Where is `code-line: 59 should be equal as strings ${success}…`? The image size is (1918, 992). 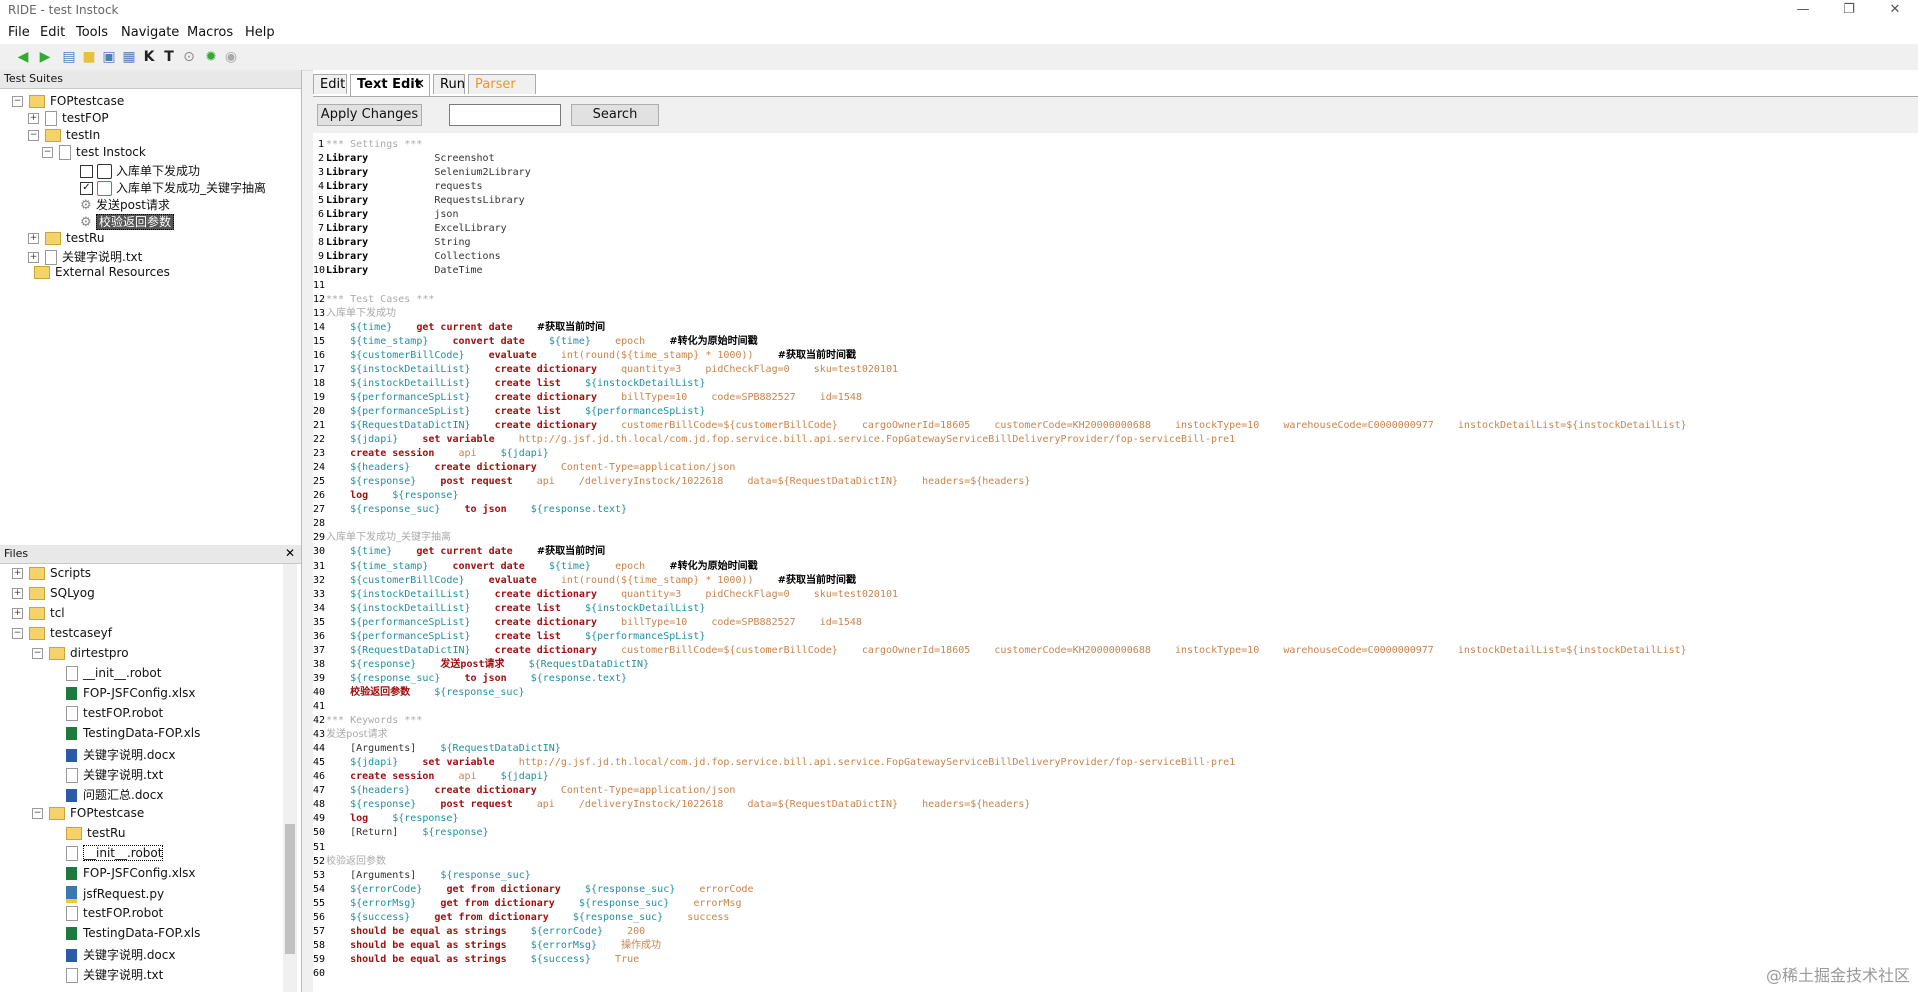
code-line: 59 should be equal as strings ${success}… is located at coordinates (476, 960).